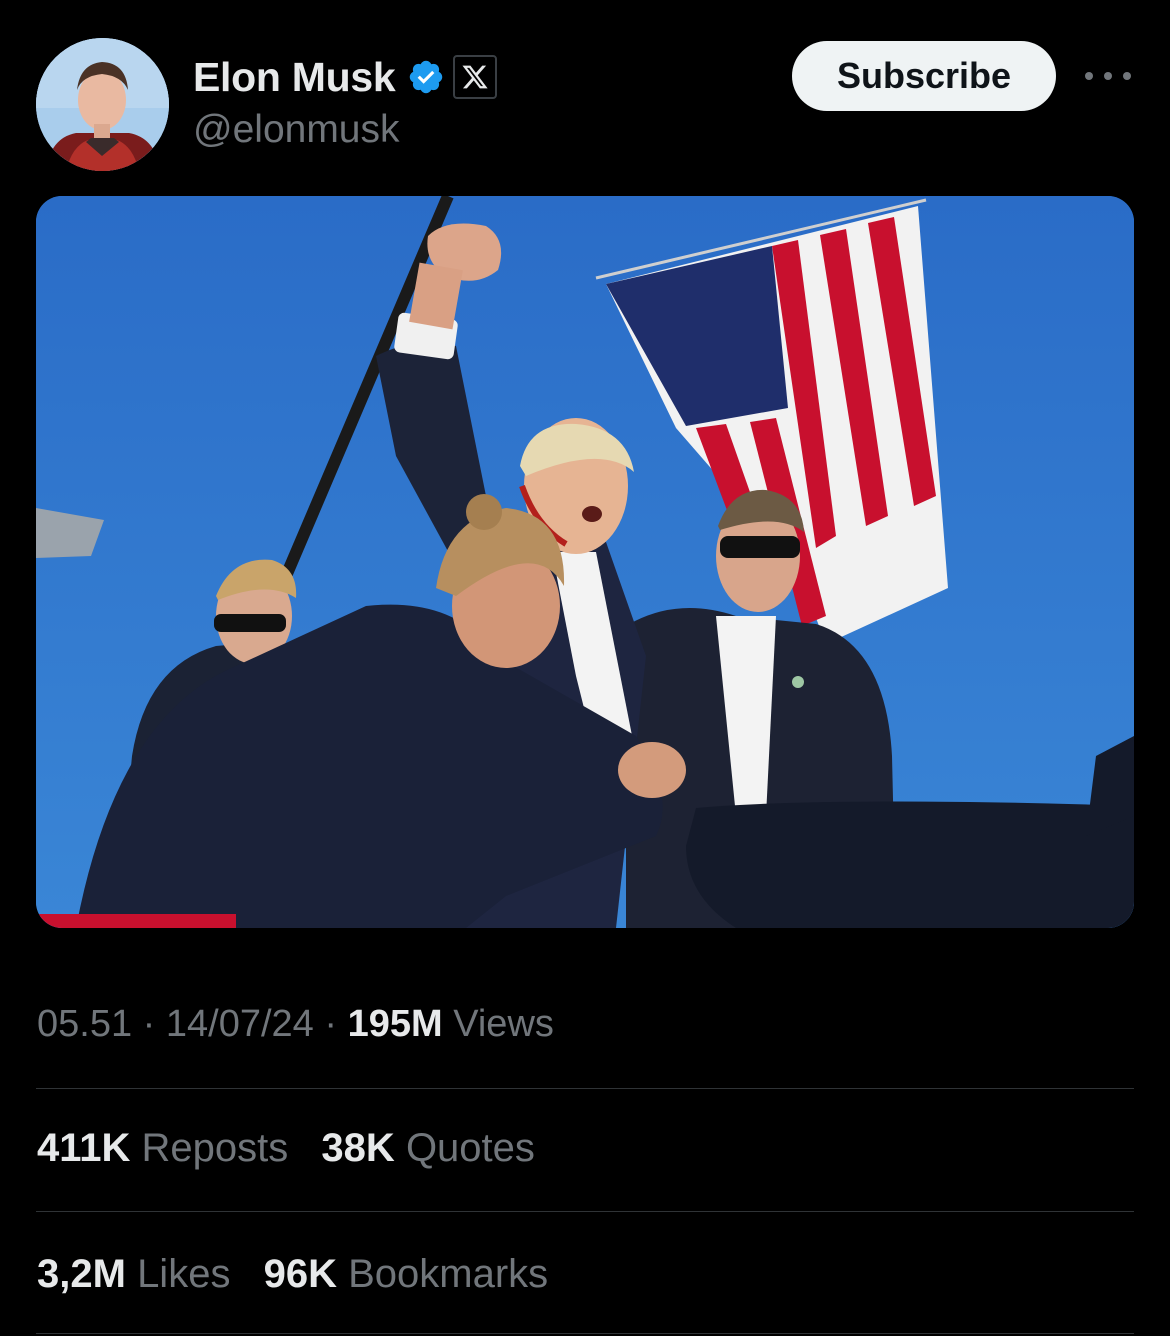 The width and height of the screenshot is (1170, 1336). Describe the element at coordinates (300, 1274) in the screenshot. I see `bookmarks-count: 96K` at that location.